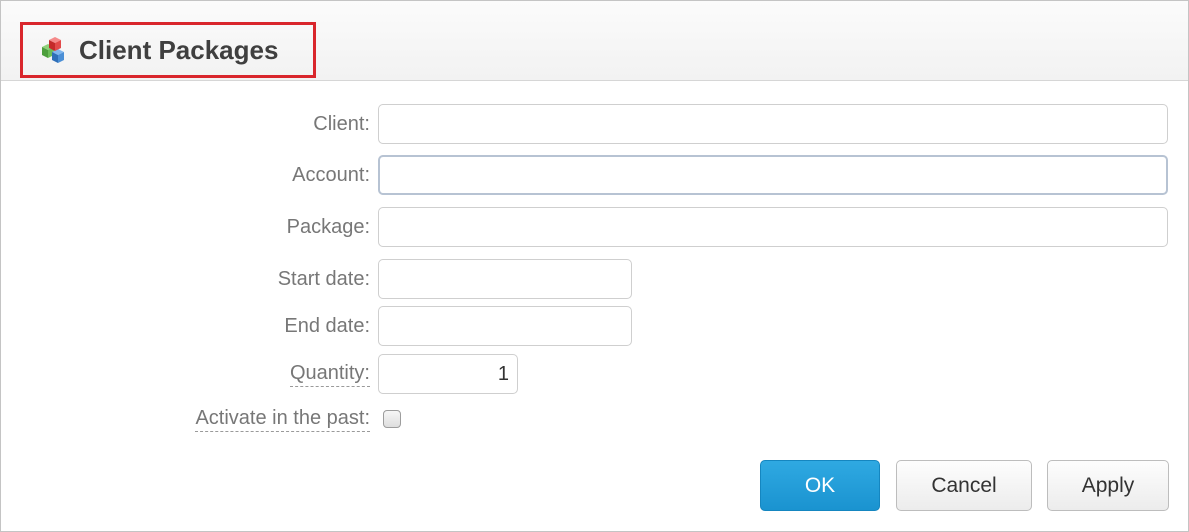 Image resolution: width=1189 pixels, height=532 pixels. What do you see at coordinates (594, 419) in the screenshot?
I see `activate-in-past-row: Activate in the past:` at bounding box center [594, 419].